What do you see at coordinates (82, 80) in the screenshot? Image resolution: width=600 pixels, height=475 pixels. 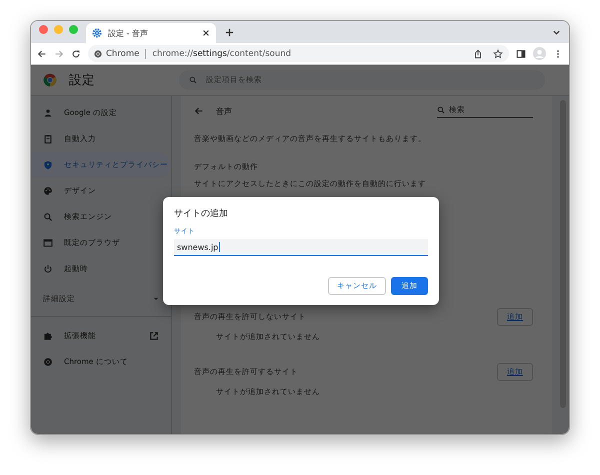 I see `settings-title: 設定` at bounding box center [82, 80].